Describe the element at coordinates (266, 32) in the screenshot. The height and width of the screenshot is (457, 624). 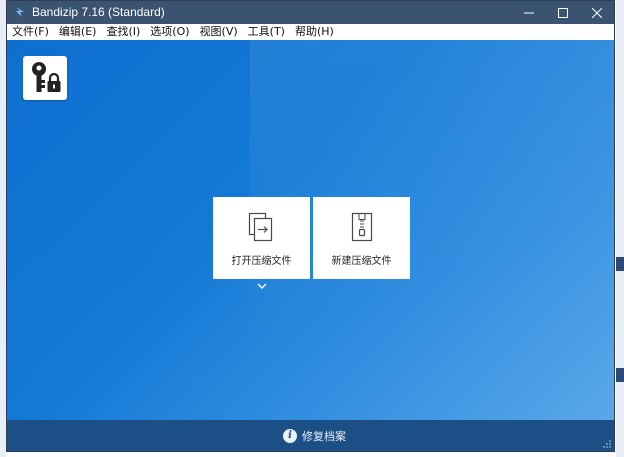
I see `menu-tools: 工具(T)` at that location.